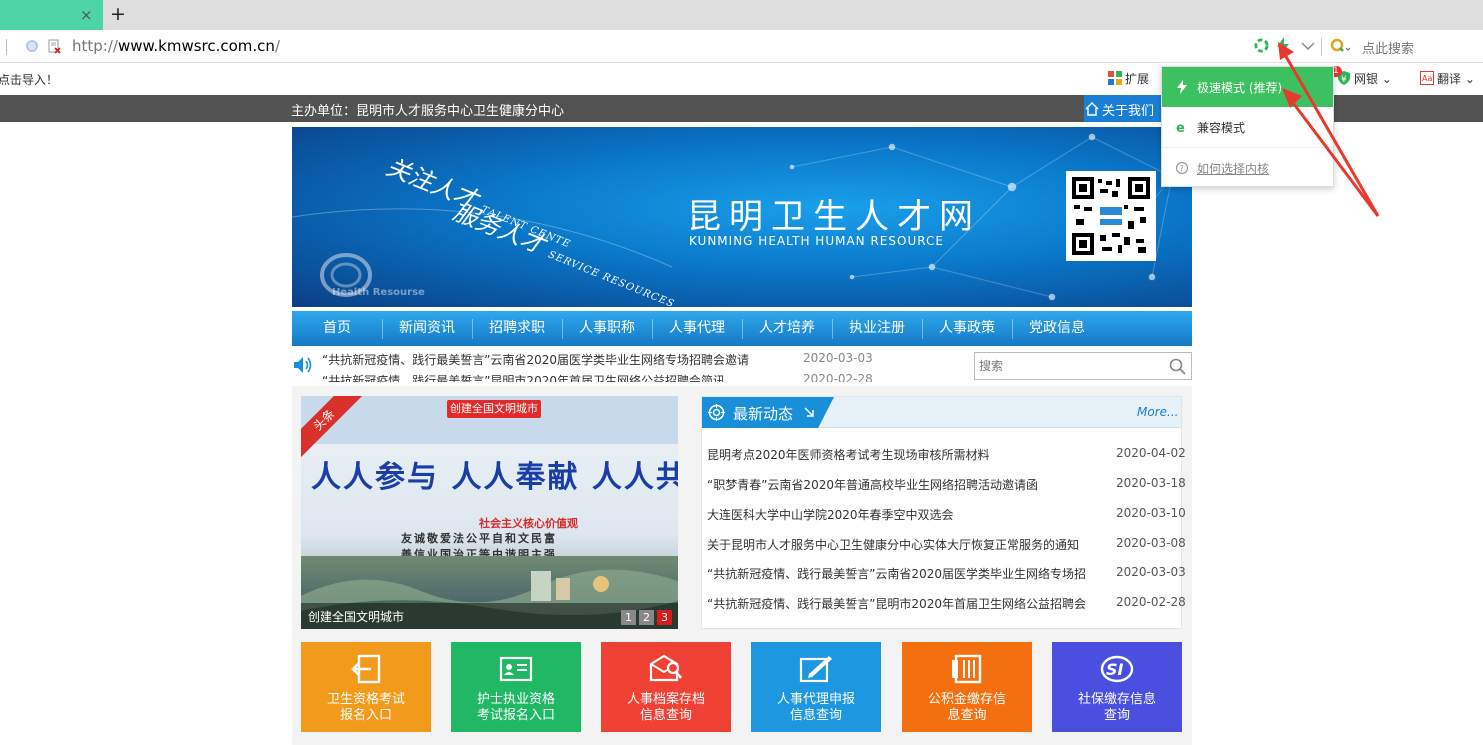 The width and height of the screenshot is (1483, 745). I want to click on archive-search-icon, so click(665, 668).